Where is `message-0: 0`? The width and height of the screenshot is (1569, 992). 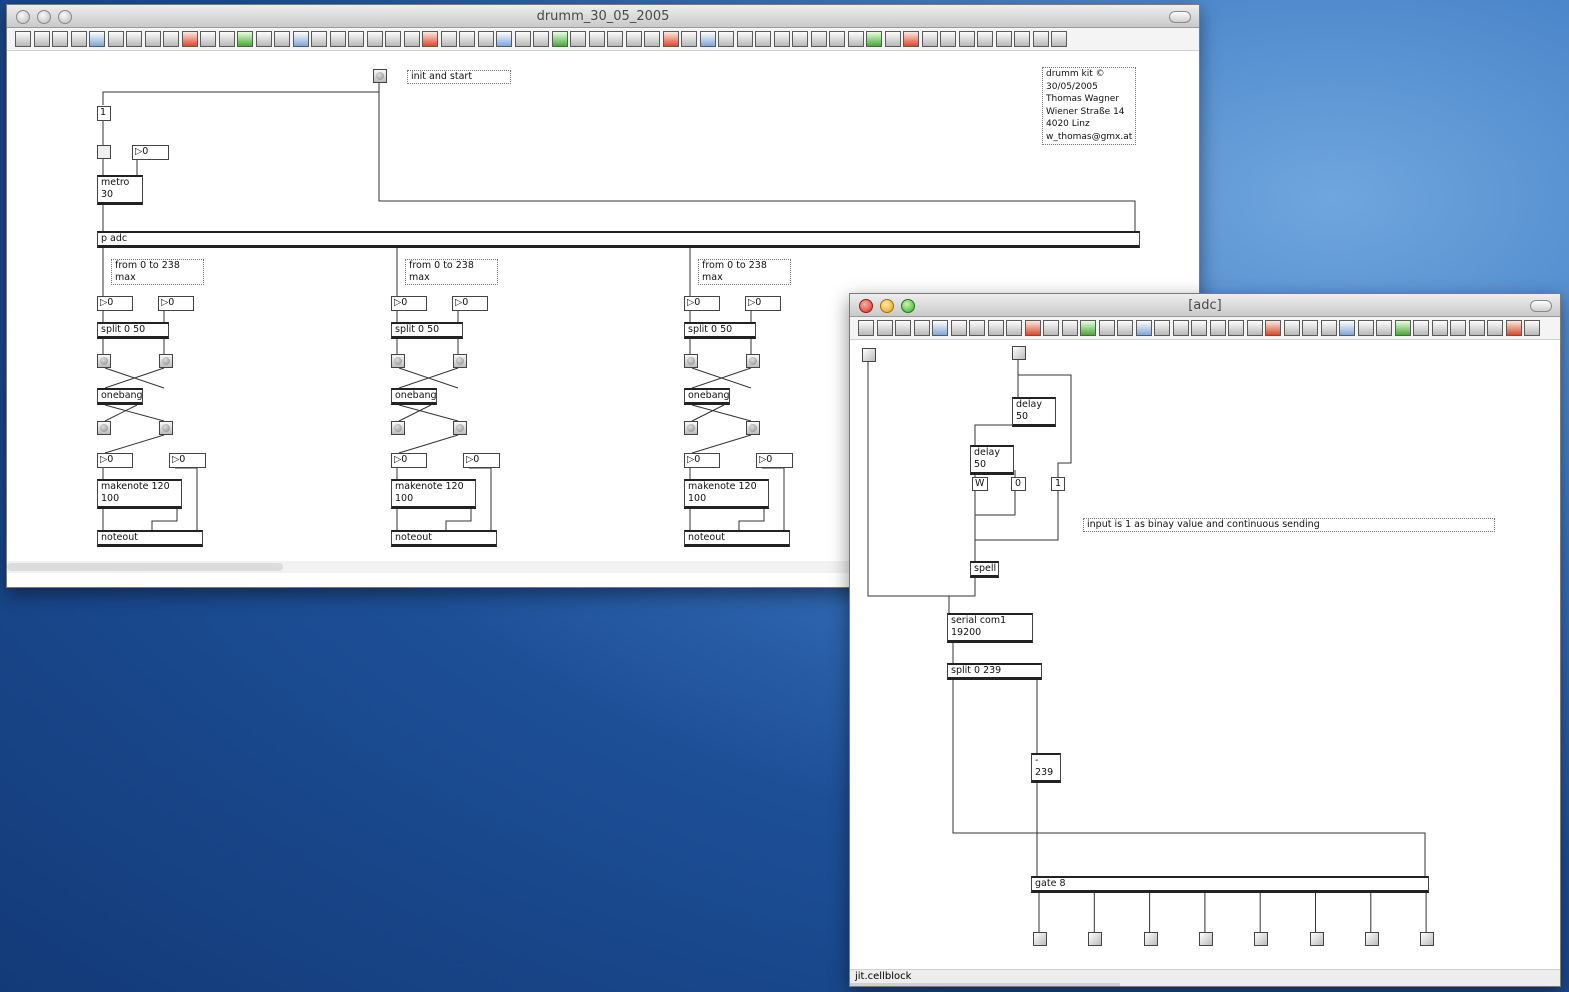
message-0: 0 is located at coordinates (1018, 484).